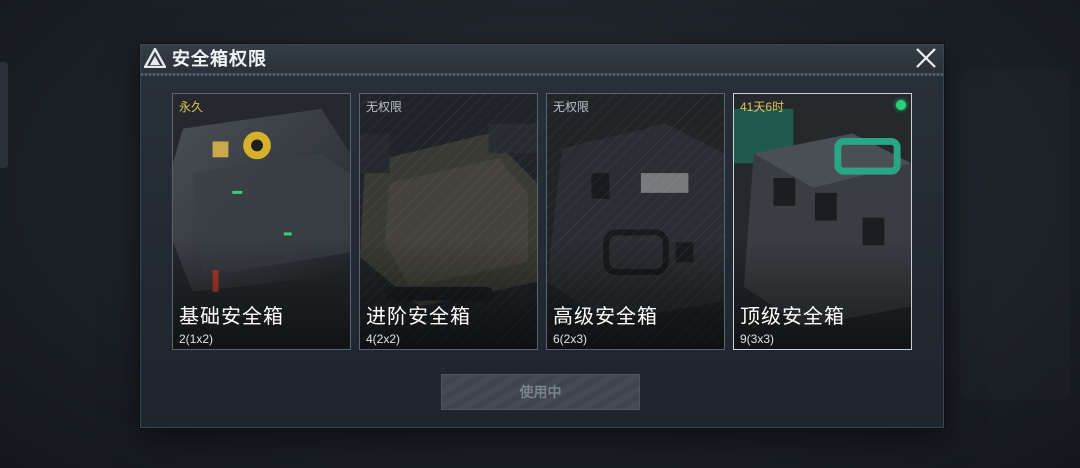 Image resolution: width=1080 pixels, height=468 pixels. I want to click on card-size: 6(2x3), so click(570, 339).